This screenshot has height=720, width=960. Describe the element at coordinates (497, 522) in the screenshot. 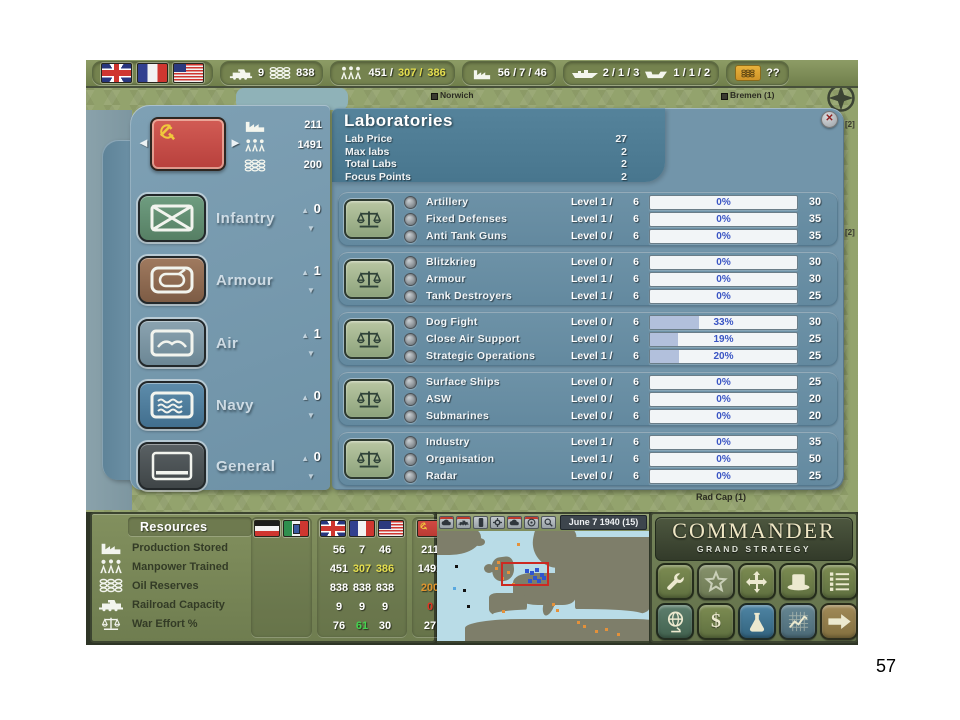

I see `minimap-toggle-options-button` at that location.